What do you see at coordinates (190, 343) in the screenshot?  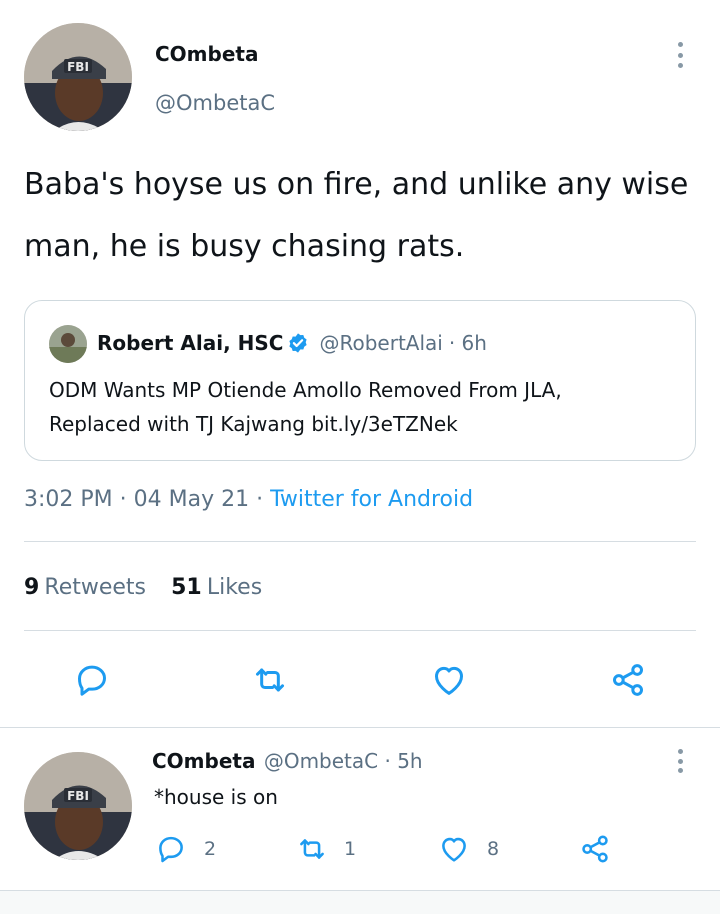 I see `quoted-author-name: Robert Alai, HSC` at bounding box center [190, 343].